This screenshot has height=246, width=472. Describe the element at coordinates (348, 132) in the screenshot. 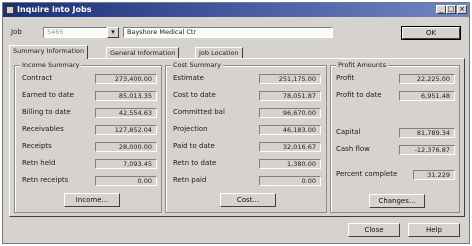

I see `profit-row-label: Capital` at that location.